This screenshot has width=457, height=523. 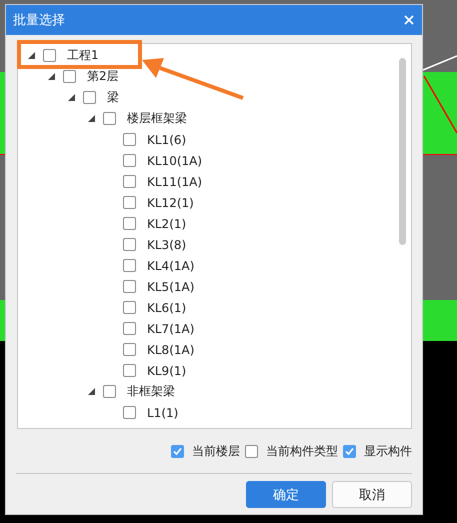 What do you see at coordinates (286, 494) in the screenshot?
I see `ok-button: 确定` at bounding box center [286, 494].